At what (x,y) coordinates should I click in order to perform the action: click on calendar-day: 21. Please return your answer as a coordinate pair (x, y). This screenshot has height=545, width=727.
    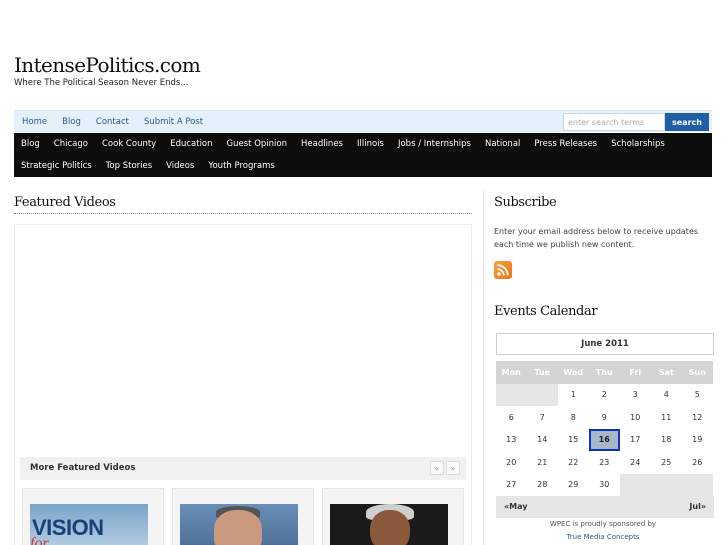
    Looking at the image, I should click on (542, 462).